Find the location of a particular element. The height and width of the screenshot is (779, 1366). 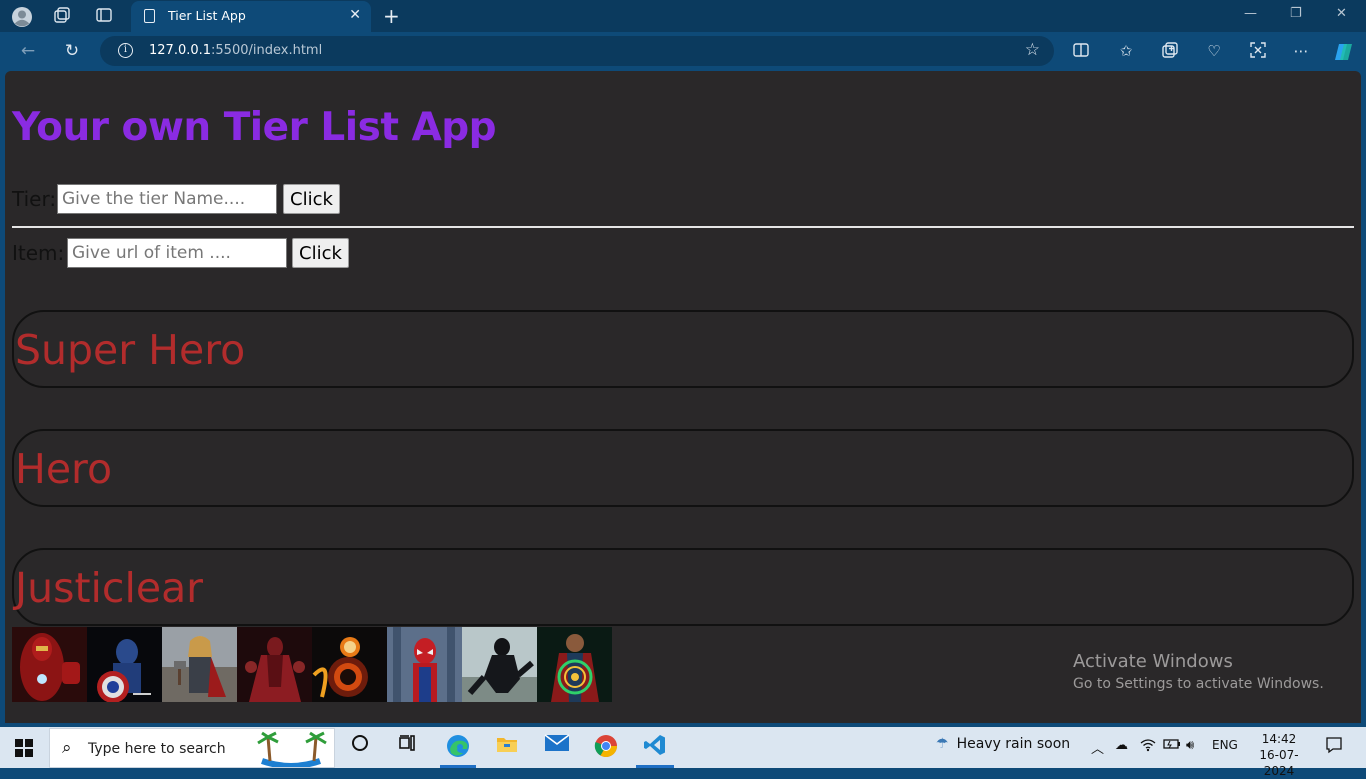

address-bar-row: ← ↻ i 127.0.0.1:5500/index.html ☆ ✩ ♡ ⋯ is located at coordinates (683, 51).